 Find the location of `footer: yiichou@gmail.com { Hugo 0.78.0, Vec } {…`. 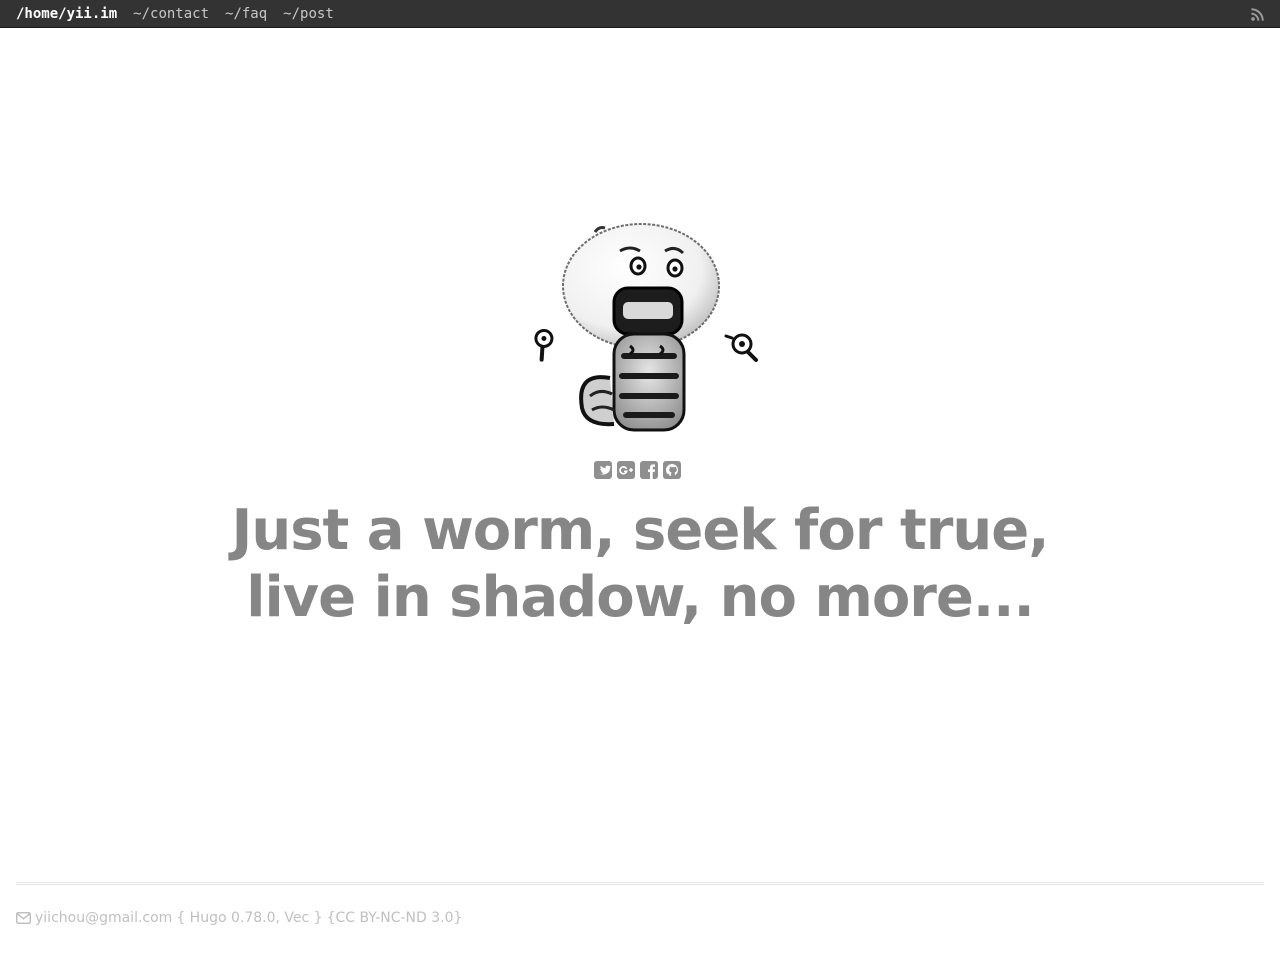

footer: yiichou@gmail.com { Hugo 0.78.0, Vec } {… is located at coordinates (239, 918).